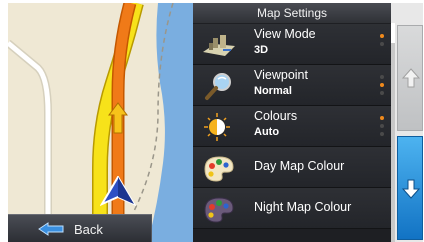  What do you see at coordinates (285, 34) in the screenshot?
I see `view-mode-label: View Mode` at bounding box center [285, 34].